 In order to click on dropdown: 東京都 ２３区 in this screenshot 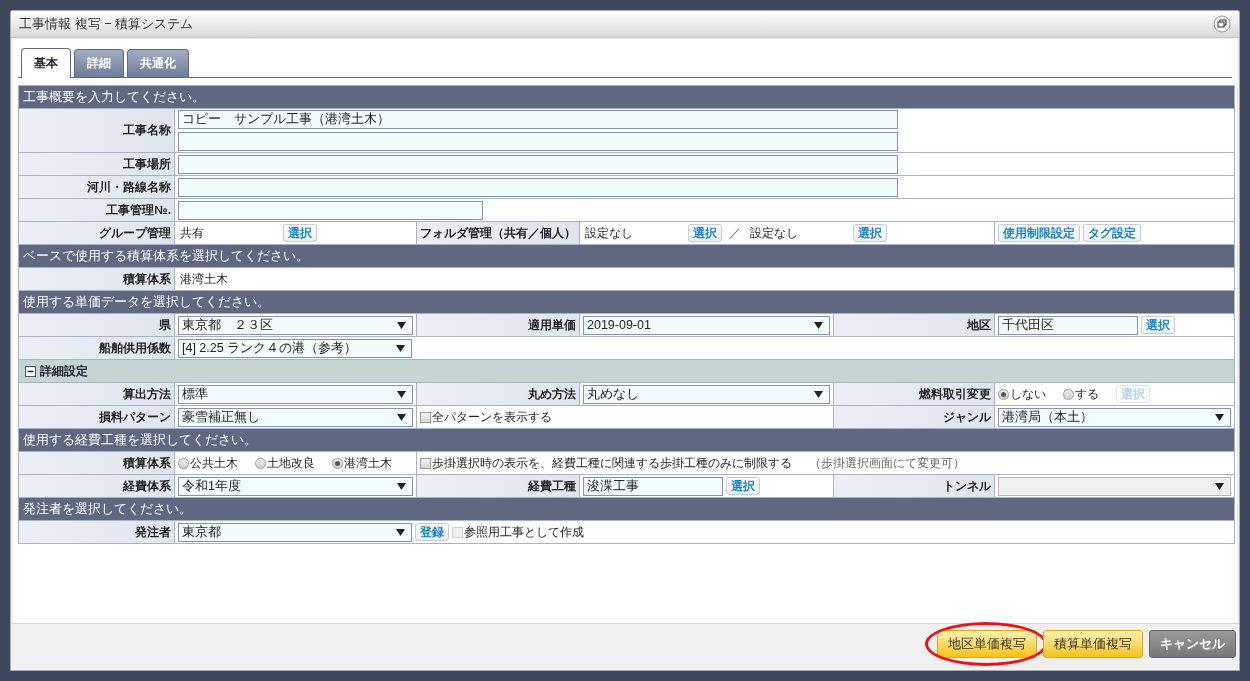, I will do `click(295, 325)`.